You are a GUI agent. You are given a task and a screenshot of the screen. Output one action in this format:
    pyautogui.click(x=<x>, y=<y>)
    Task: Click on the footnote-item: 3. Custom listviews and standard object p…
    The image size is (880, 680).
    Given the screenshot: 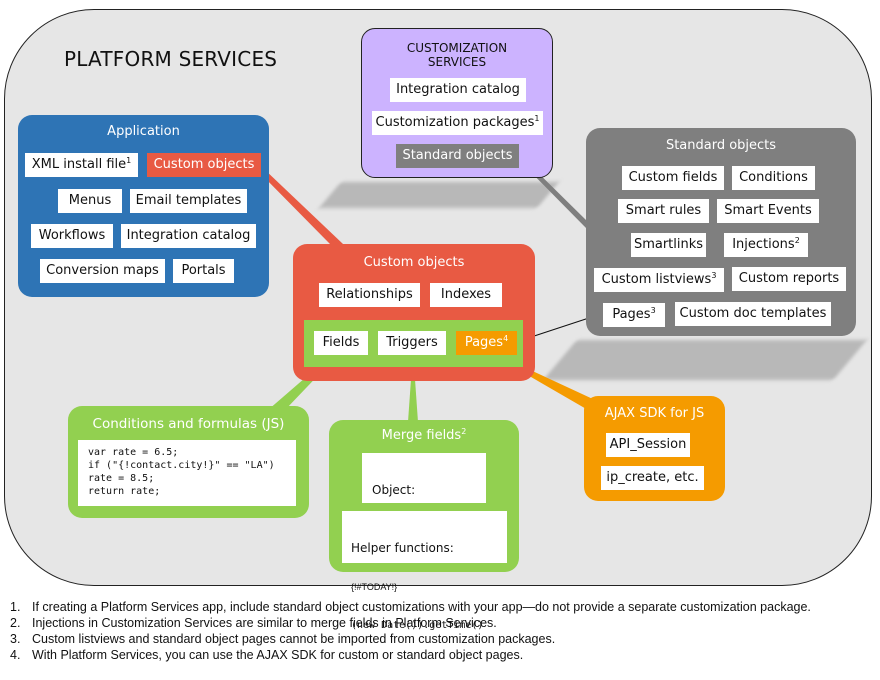 What is the action you would take?
    pyautogui.click(x=283, y=639)
    